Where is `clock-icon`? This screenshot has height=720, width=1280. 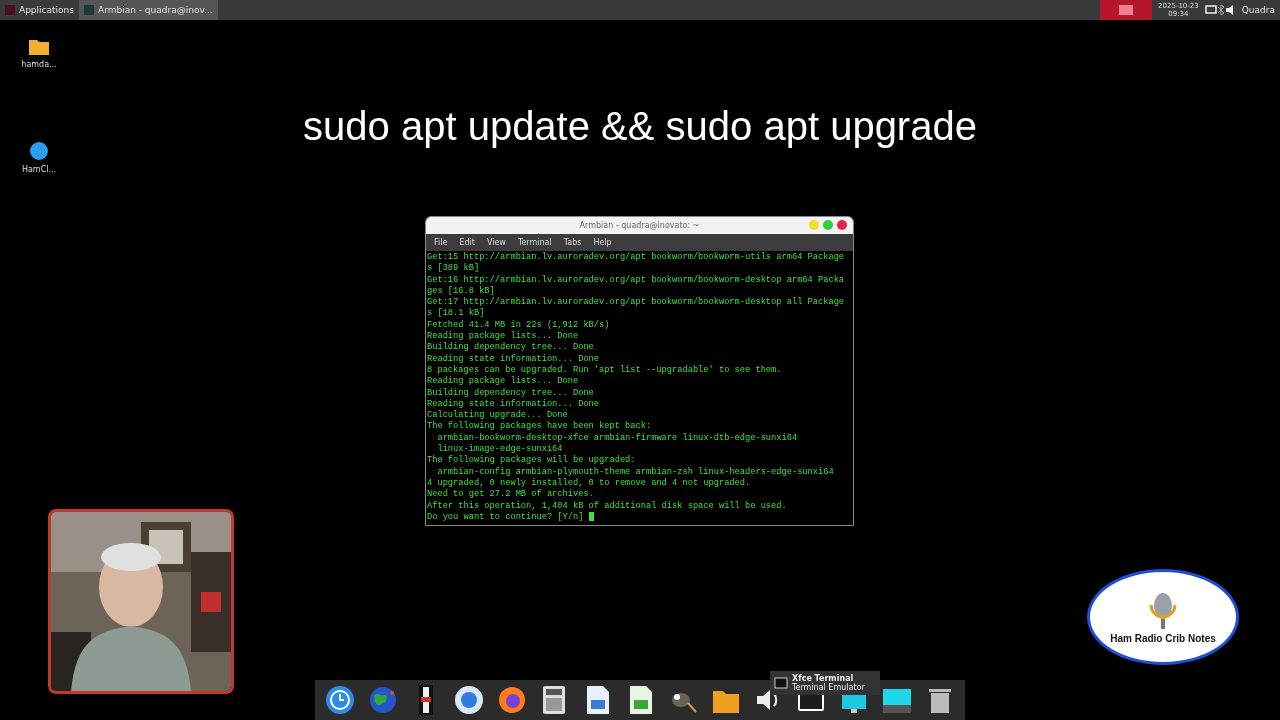 clock-icon is located at coordinates (340, 700).